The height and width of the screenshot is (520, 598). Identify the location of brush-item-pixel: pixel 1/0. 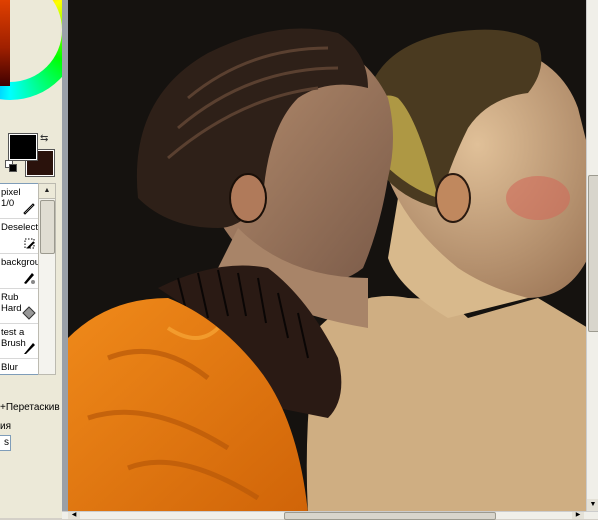
(19, 201).